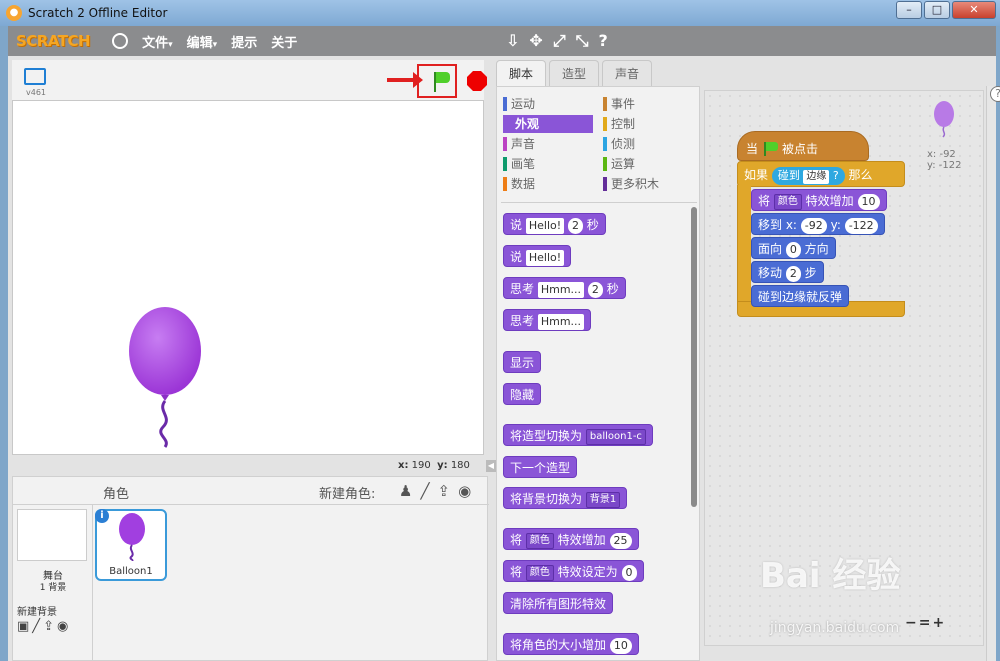  I want to click on menu-about: 关于, so click(284, 41).